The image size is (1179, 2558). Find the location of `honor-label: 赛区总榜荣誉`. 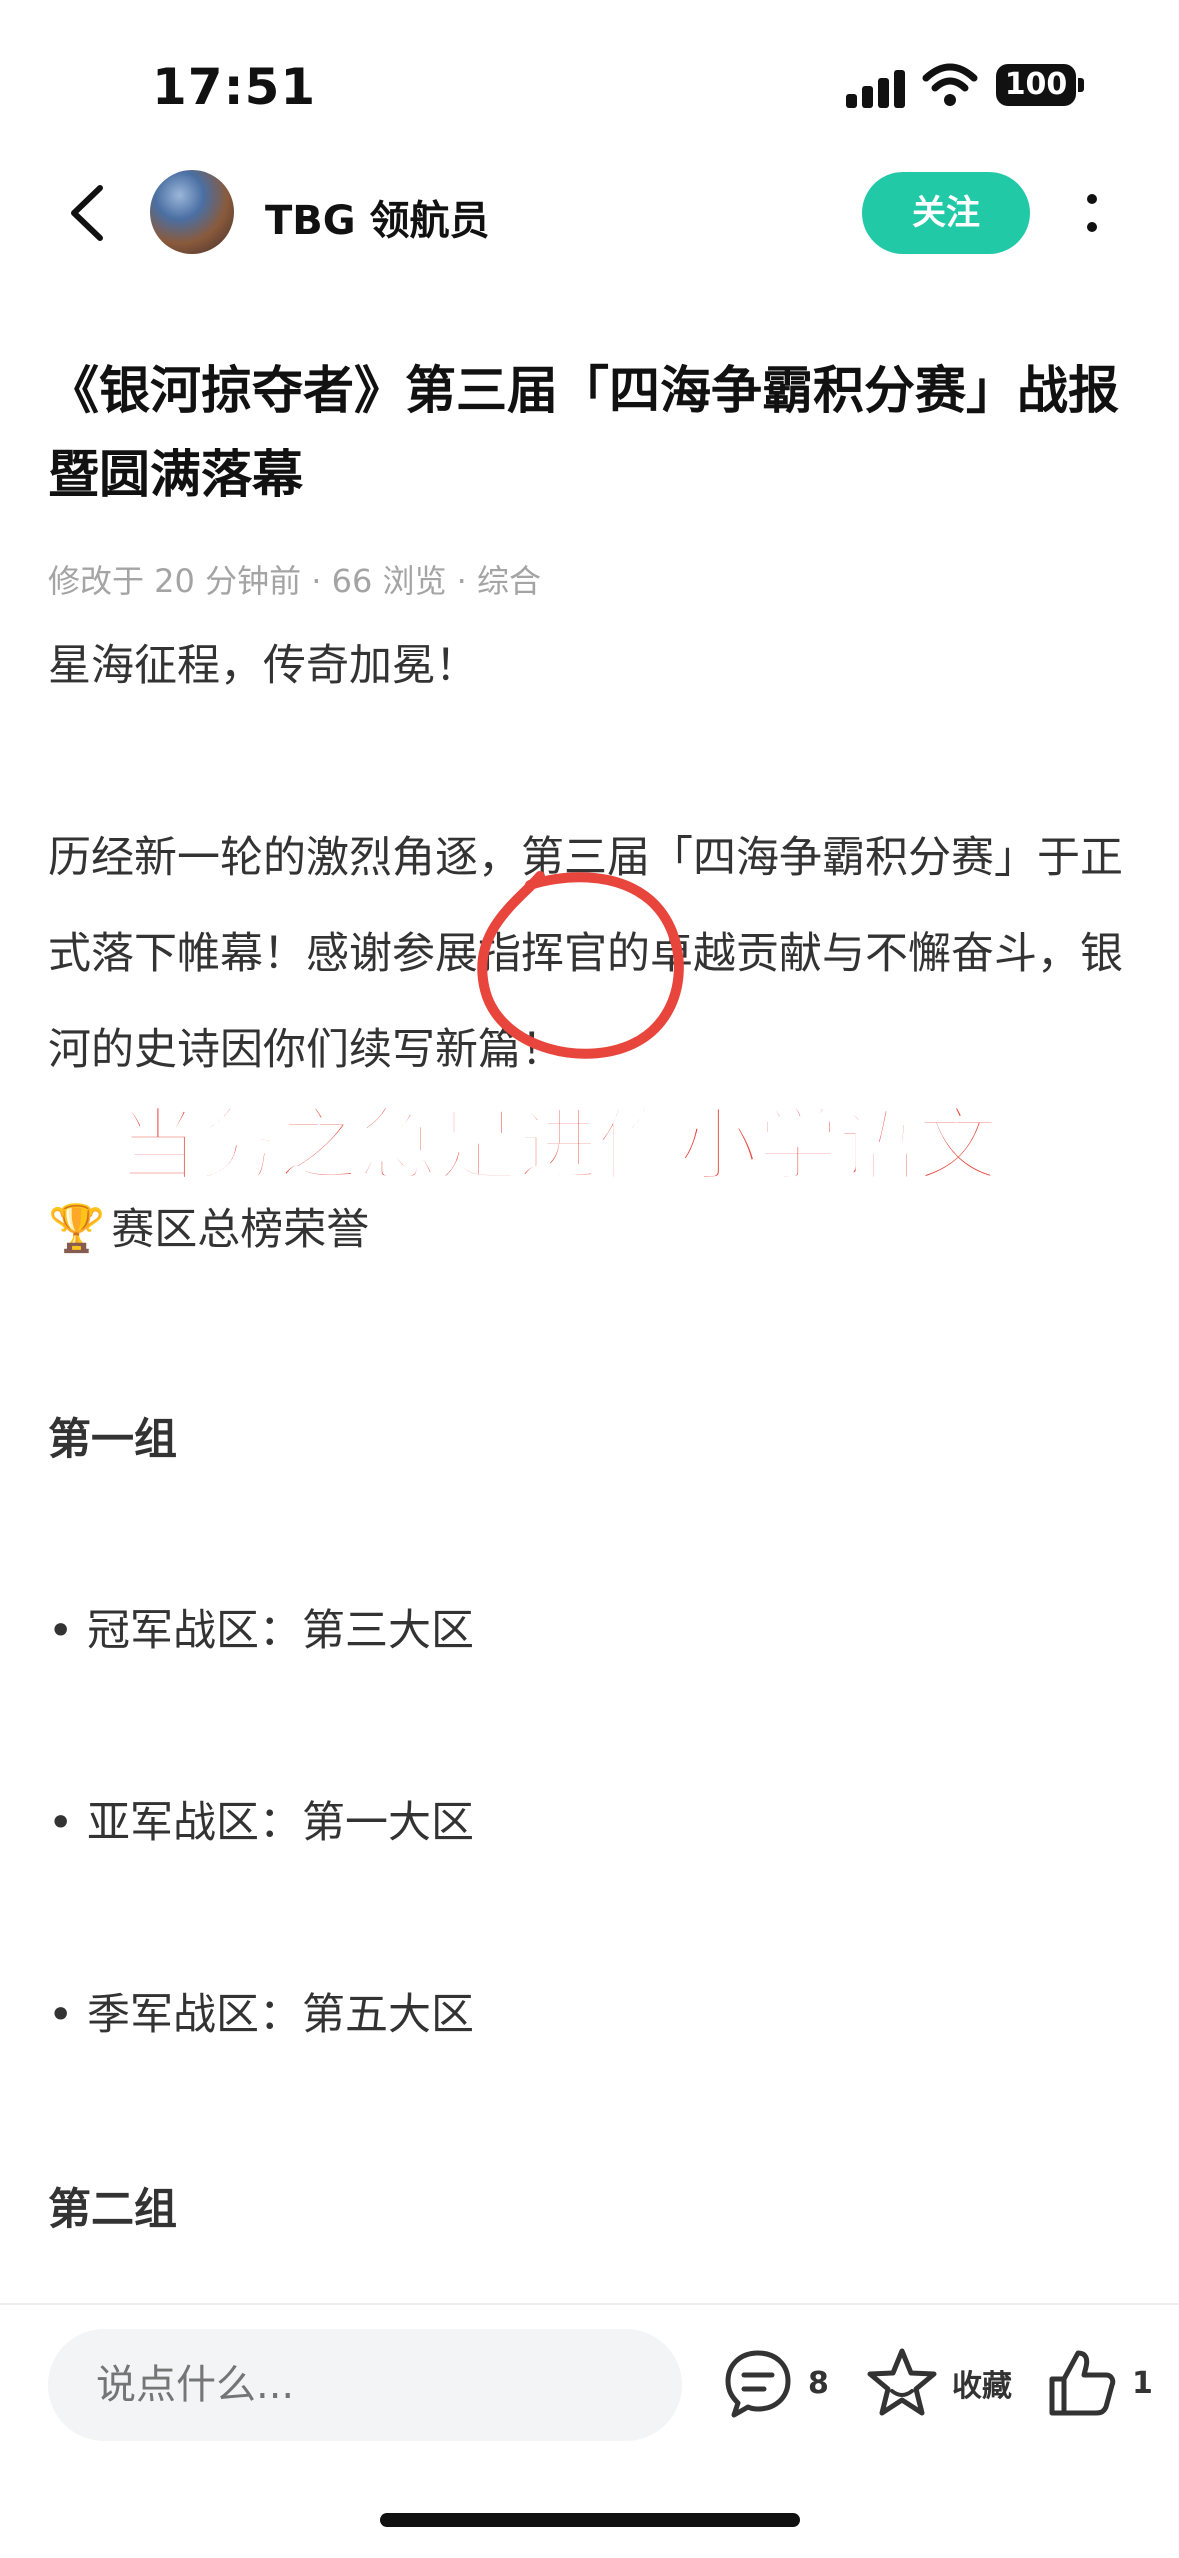

honor-label: 赛区总榜荣誉 is located at coordinates (240, 1230).